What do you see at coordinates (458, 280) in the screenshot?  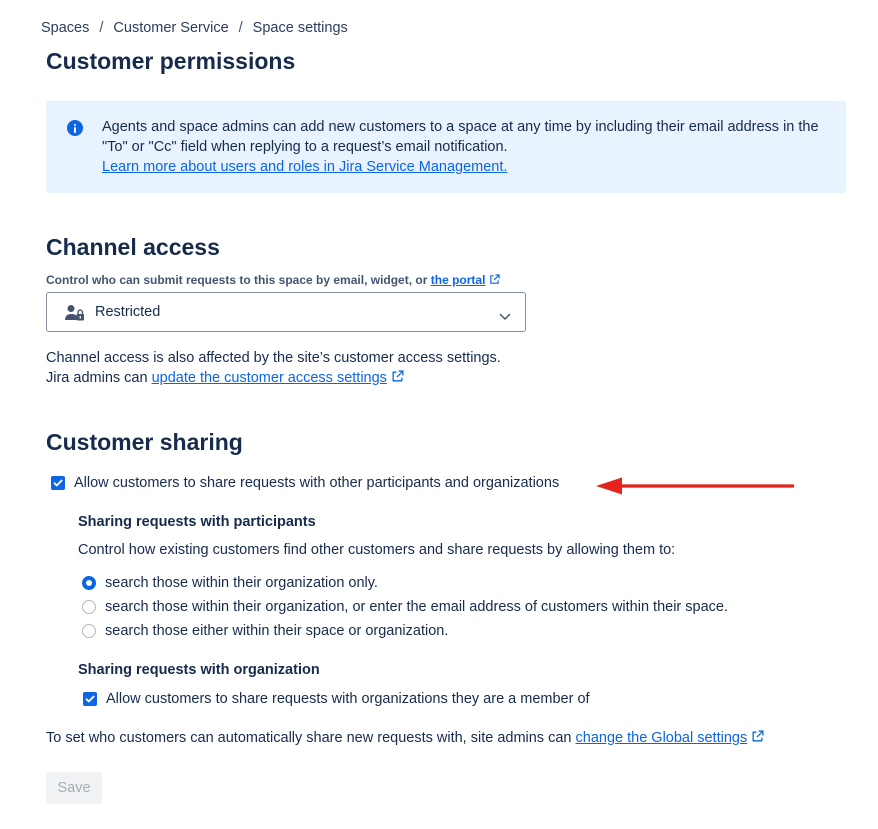 I see `portal-link: the portal` at bounding box center [458, 280].